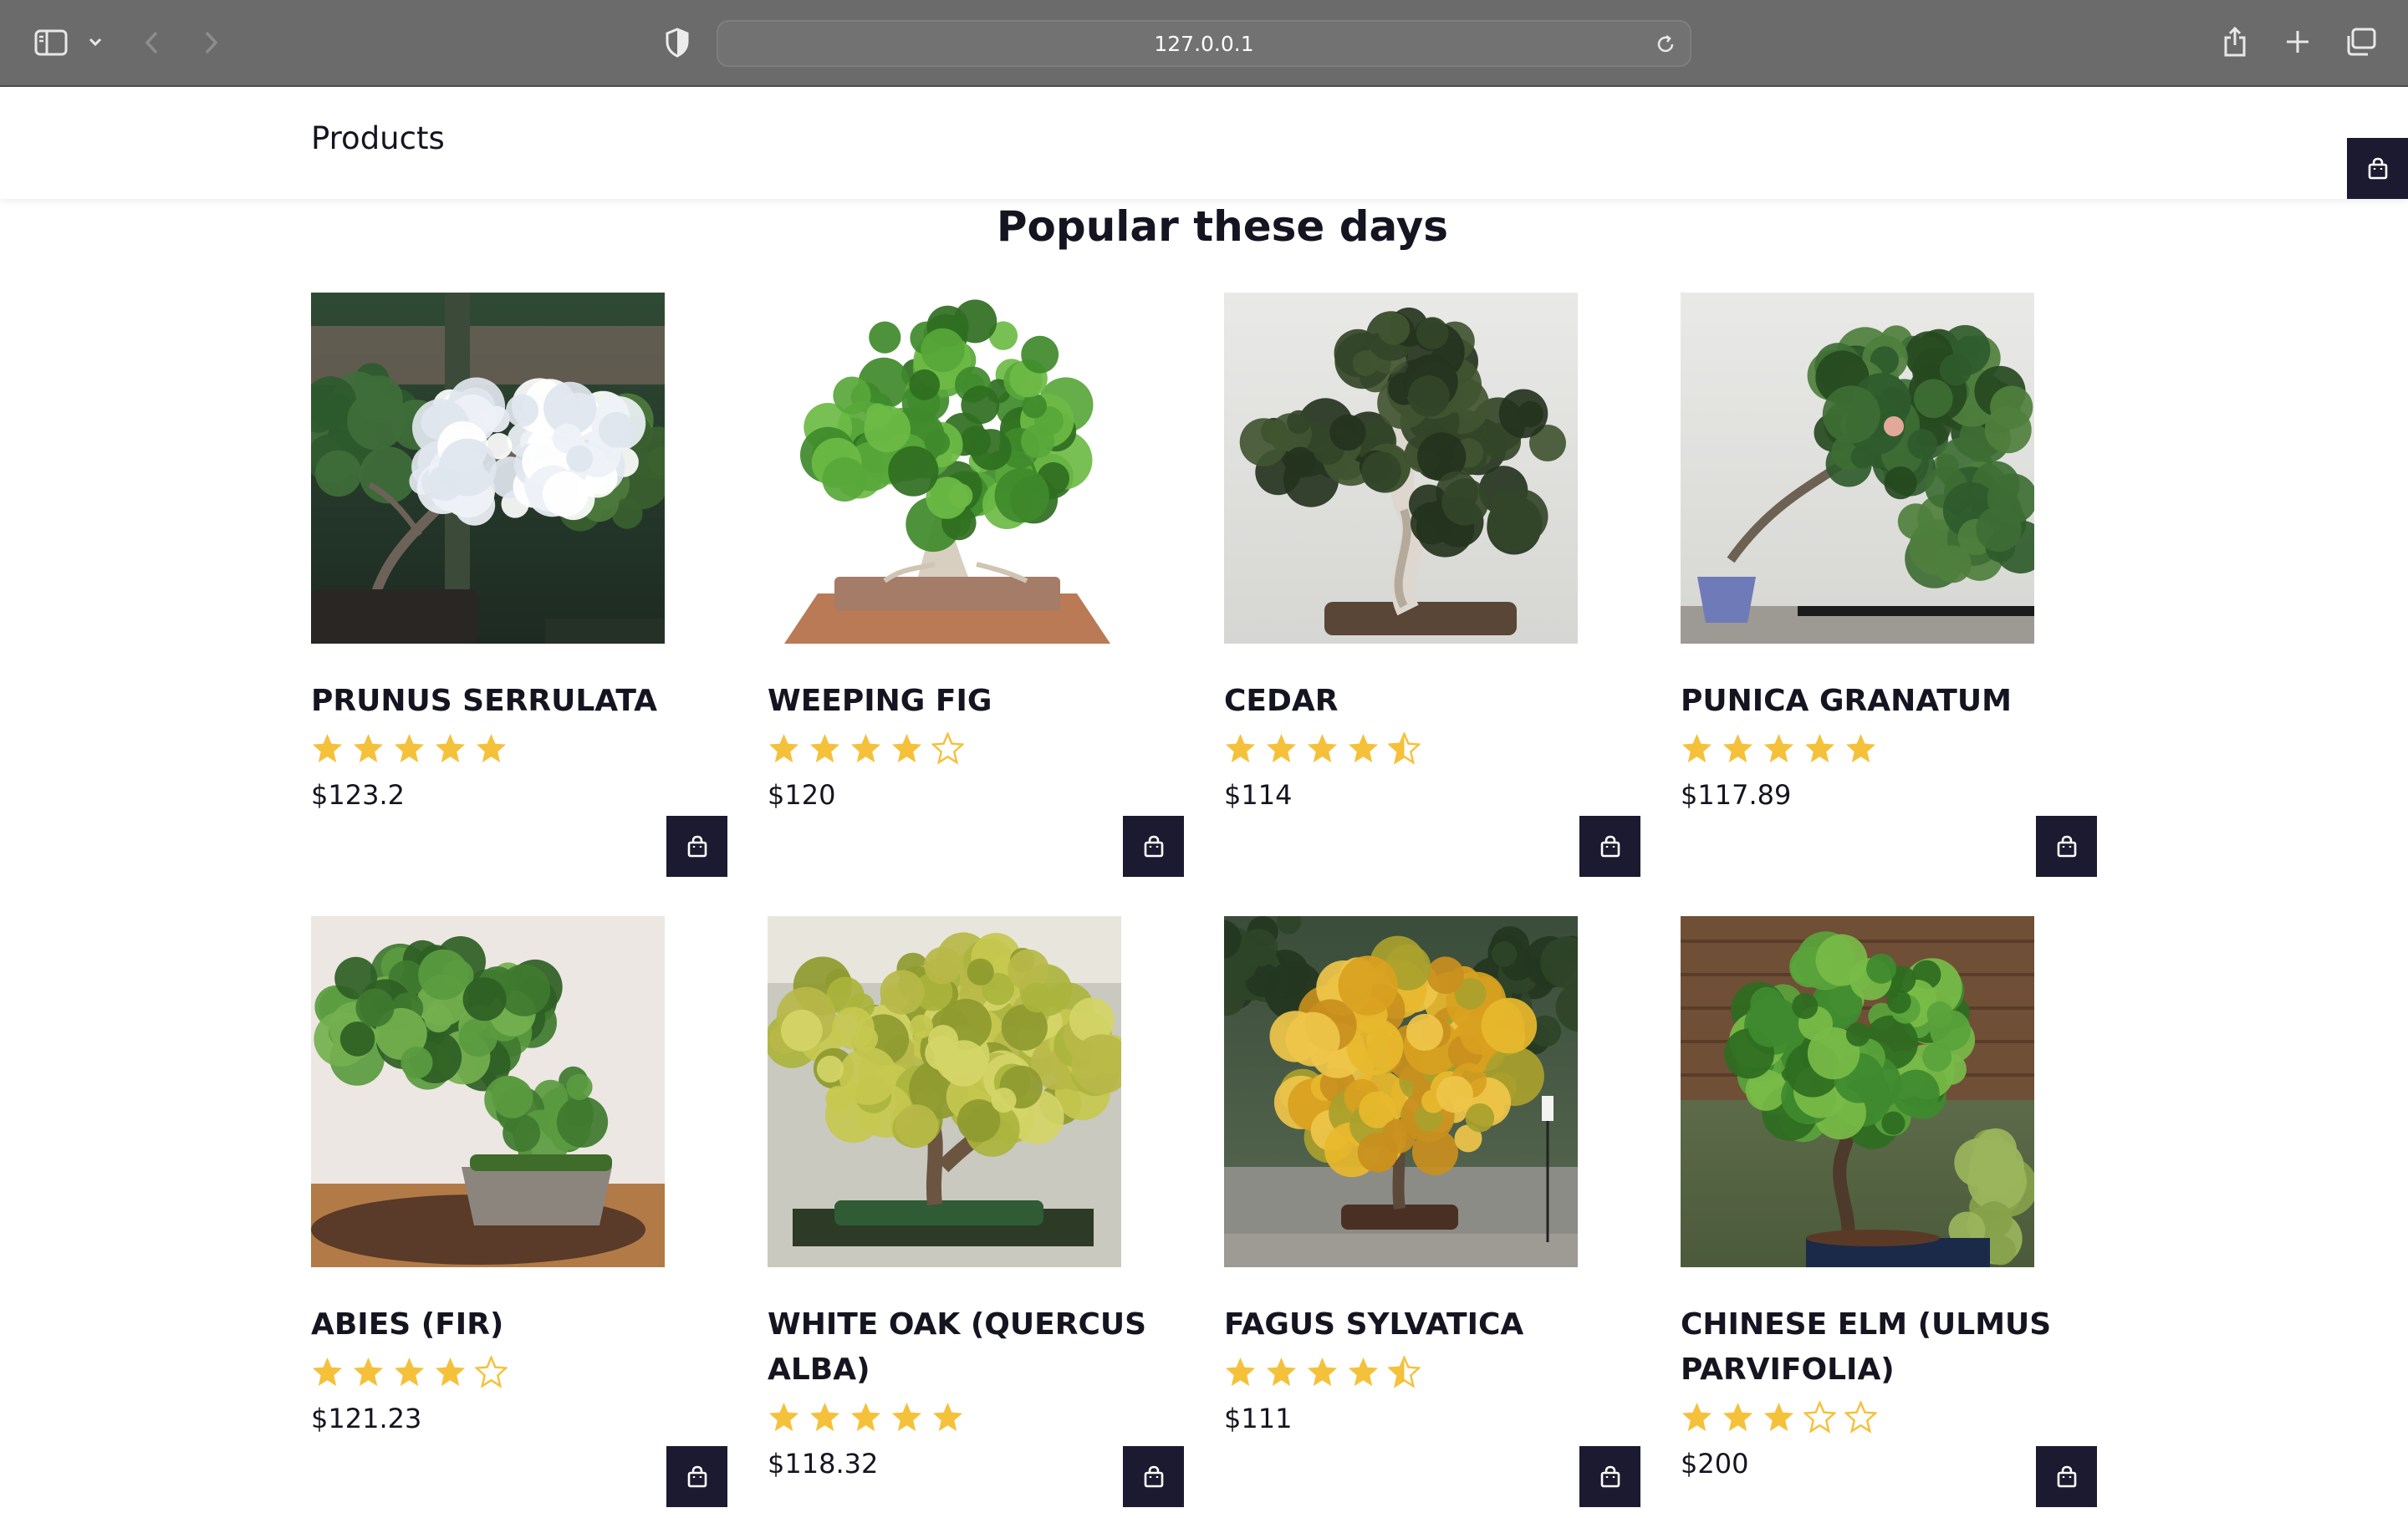 This screenshot has width=2408, height=1518. I want to click on product-card: FAGUS SYLVATICA $111, so click(1433, 1217).